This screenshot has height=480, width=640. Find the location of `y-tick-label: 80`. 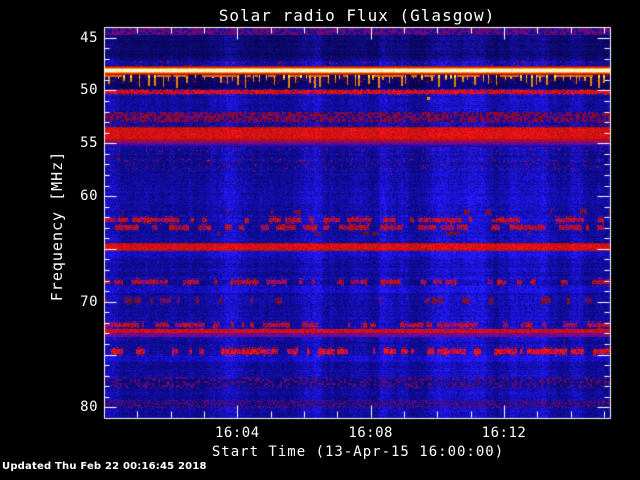

y-tick-label: 80 is located at coordinates (89, 407).